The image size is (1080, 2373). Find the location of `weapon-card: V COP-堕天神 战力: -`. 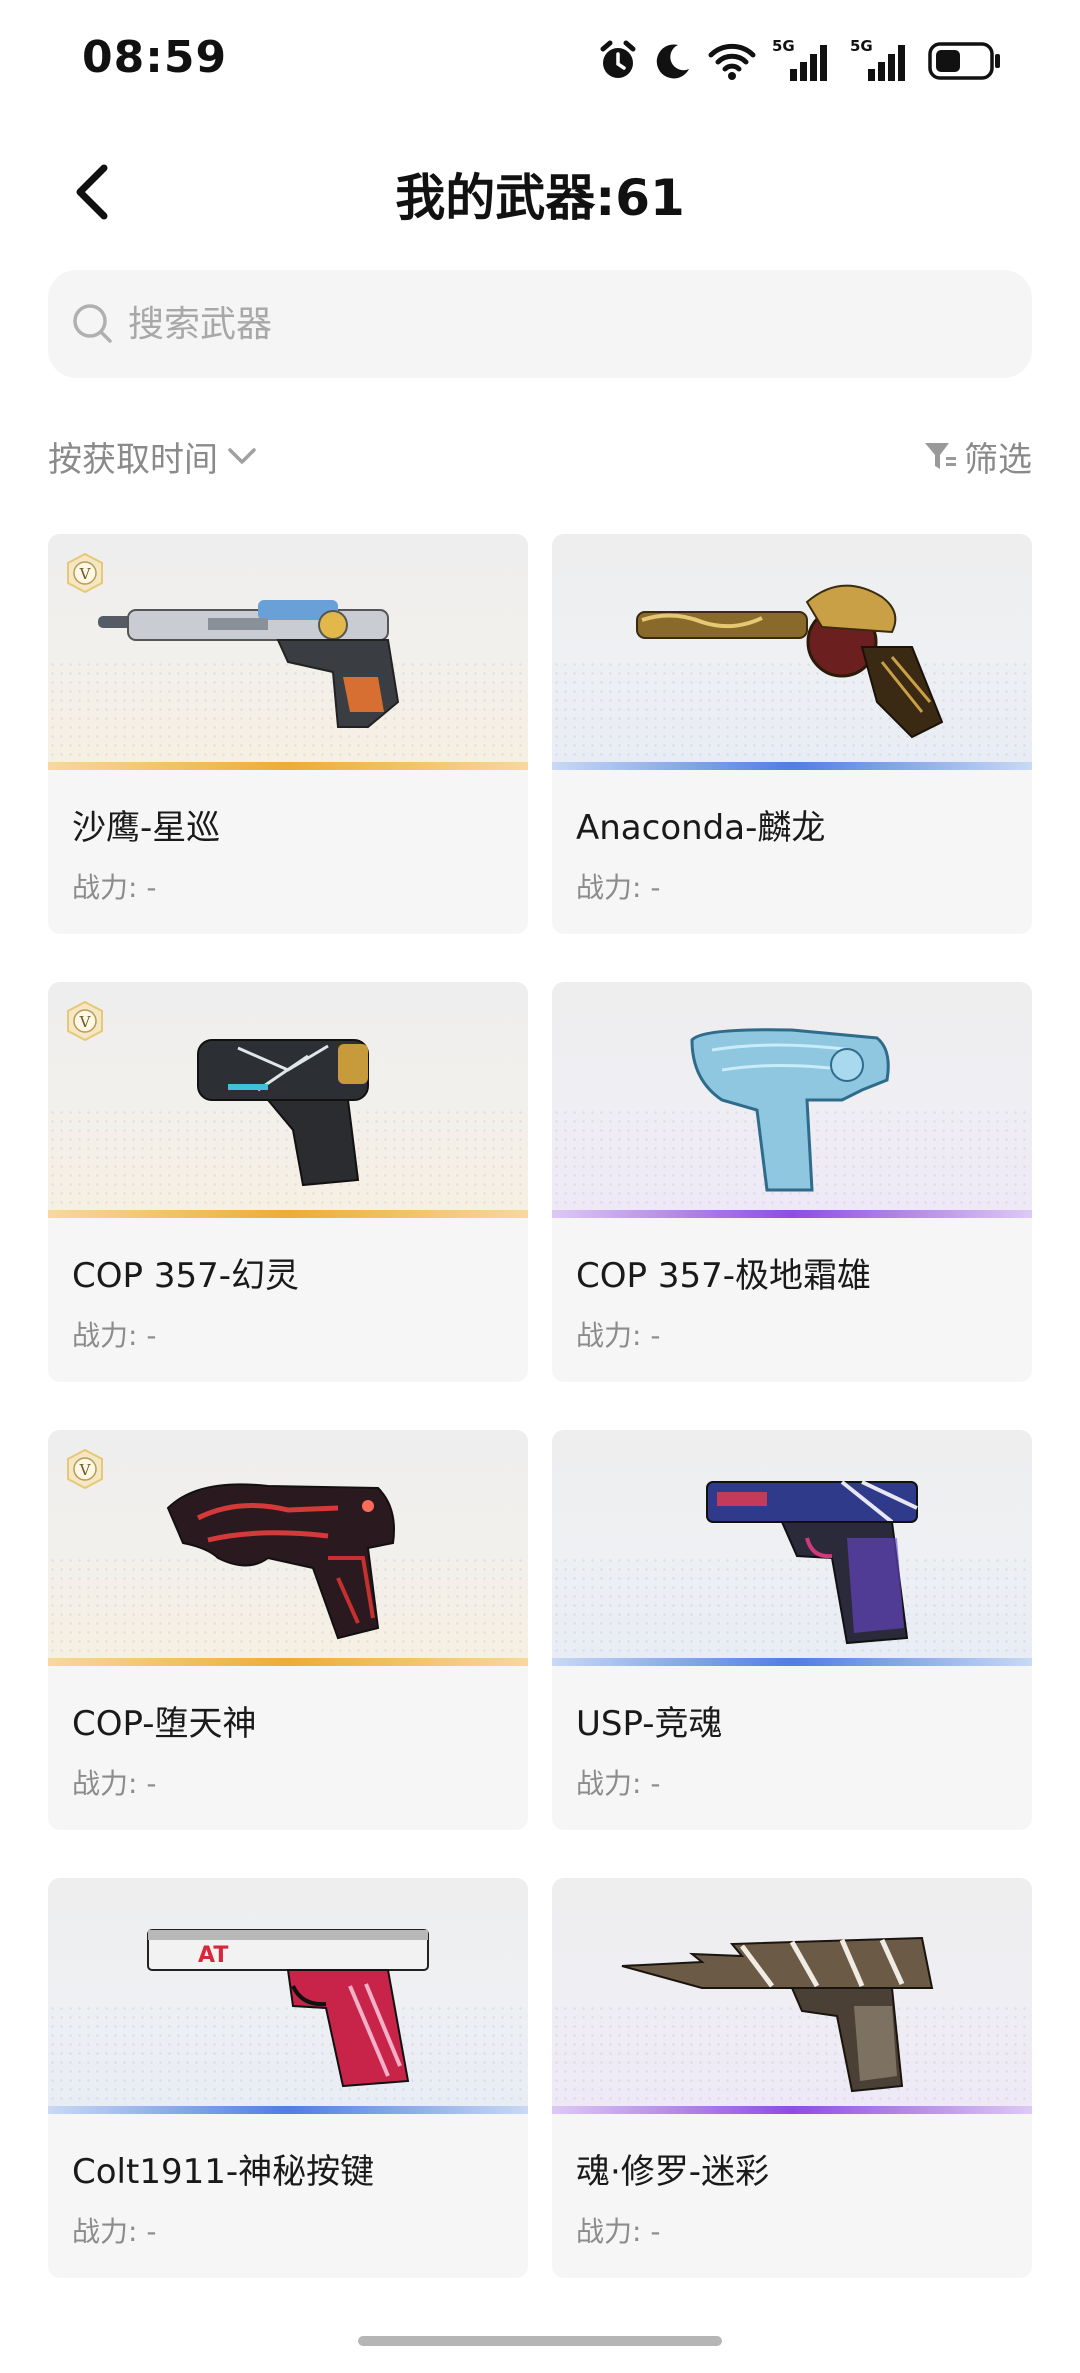

weapon-card: V COP-堕天神 战力: - is located at coordinates (288, 1630).